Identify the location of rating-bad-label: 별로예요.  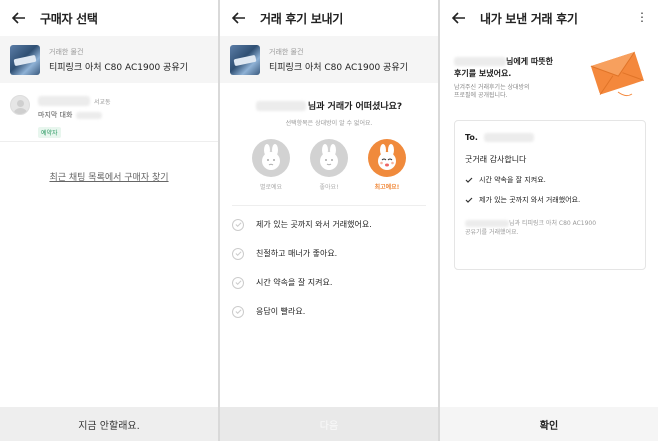
(271, 187).